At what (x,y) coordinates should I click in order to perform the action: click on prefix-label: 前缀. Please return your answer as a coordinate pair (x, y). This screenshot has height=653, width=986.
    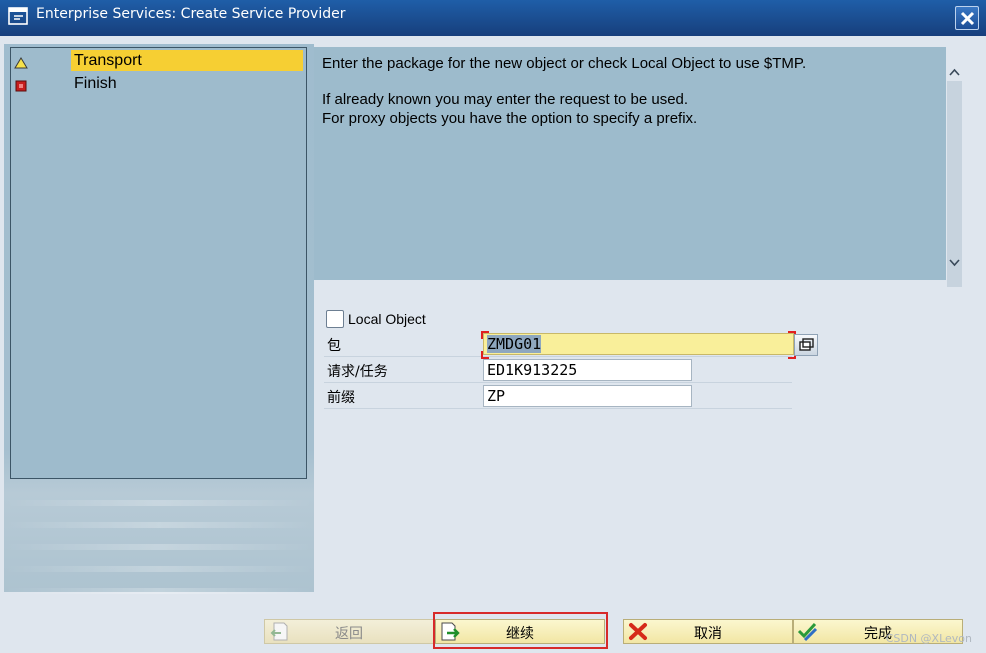
    Looking at the image, I should click on (341, 398).